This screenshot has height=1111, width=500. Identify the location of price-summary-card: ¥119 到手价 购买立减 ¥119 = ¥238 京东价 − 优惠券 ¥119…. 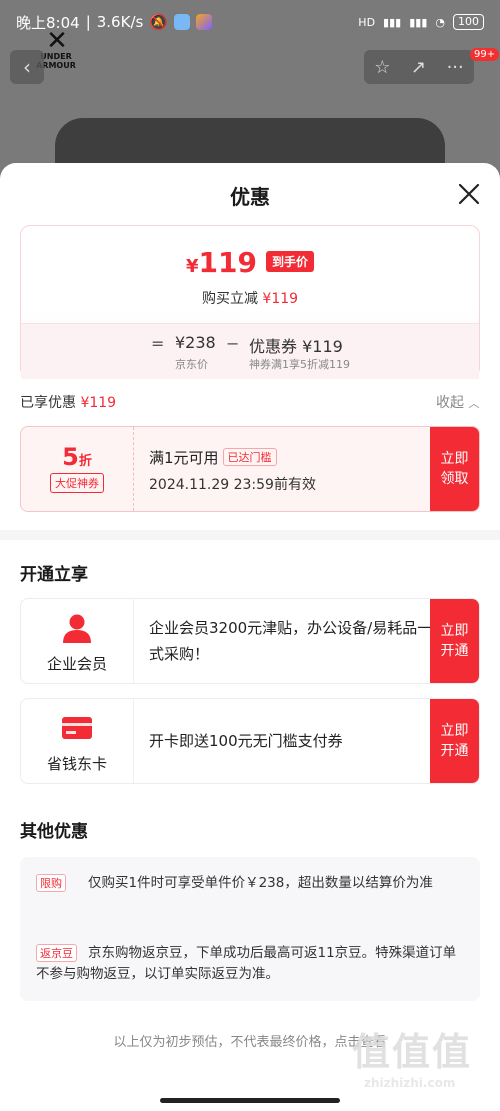
(250, 302).